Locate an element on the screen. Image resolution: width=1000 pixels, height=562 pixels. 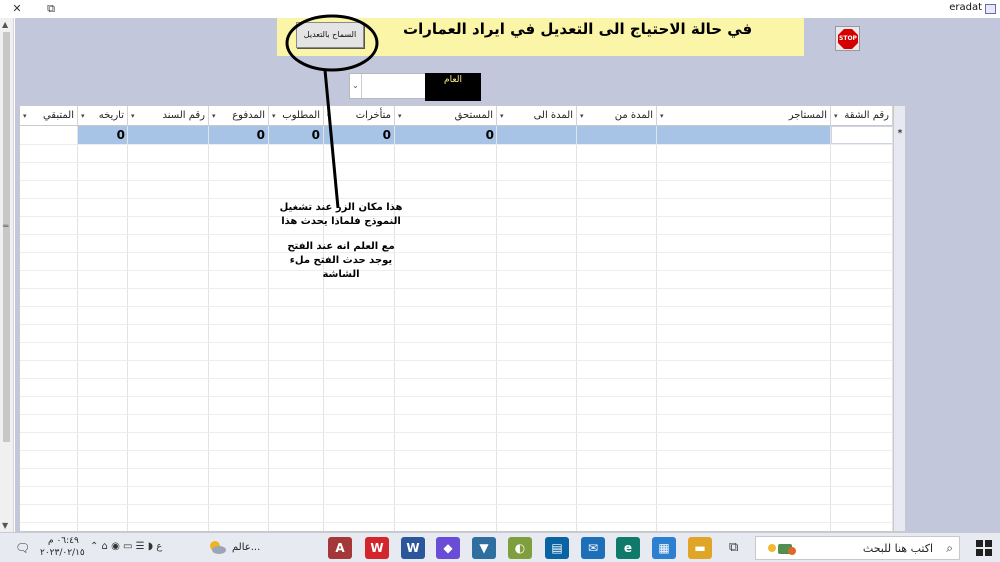
taskbar-app-edge-icon: e is located at coordinates (628, 548).